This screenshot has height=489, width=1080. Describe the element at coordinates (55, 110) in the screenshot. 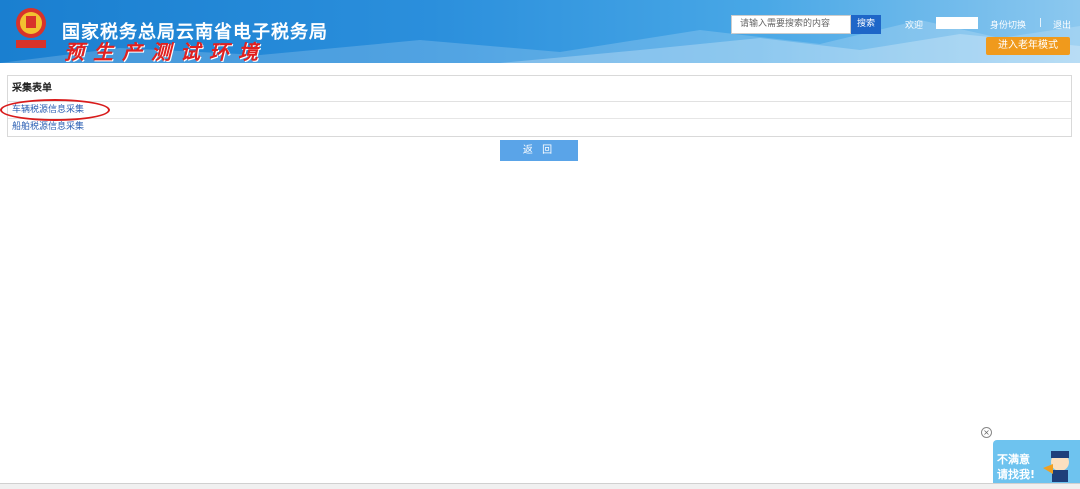

I see `highlight-circle` at that location.